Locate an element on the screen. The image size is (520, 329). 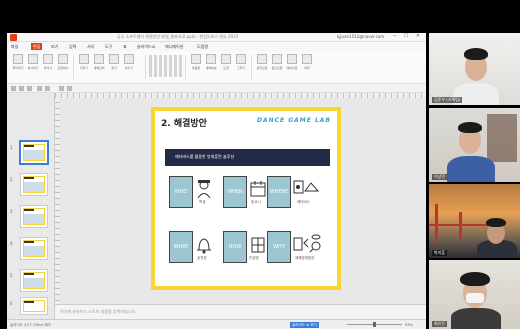
pencil-icon is located at coordinates (241, 59).